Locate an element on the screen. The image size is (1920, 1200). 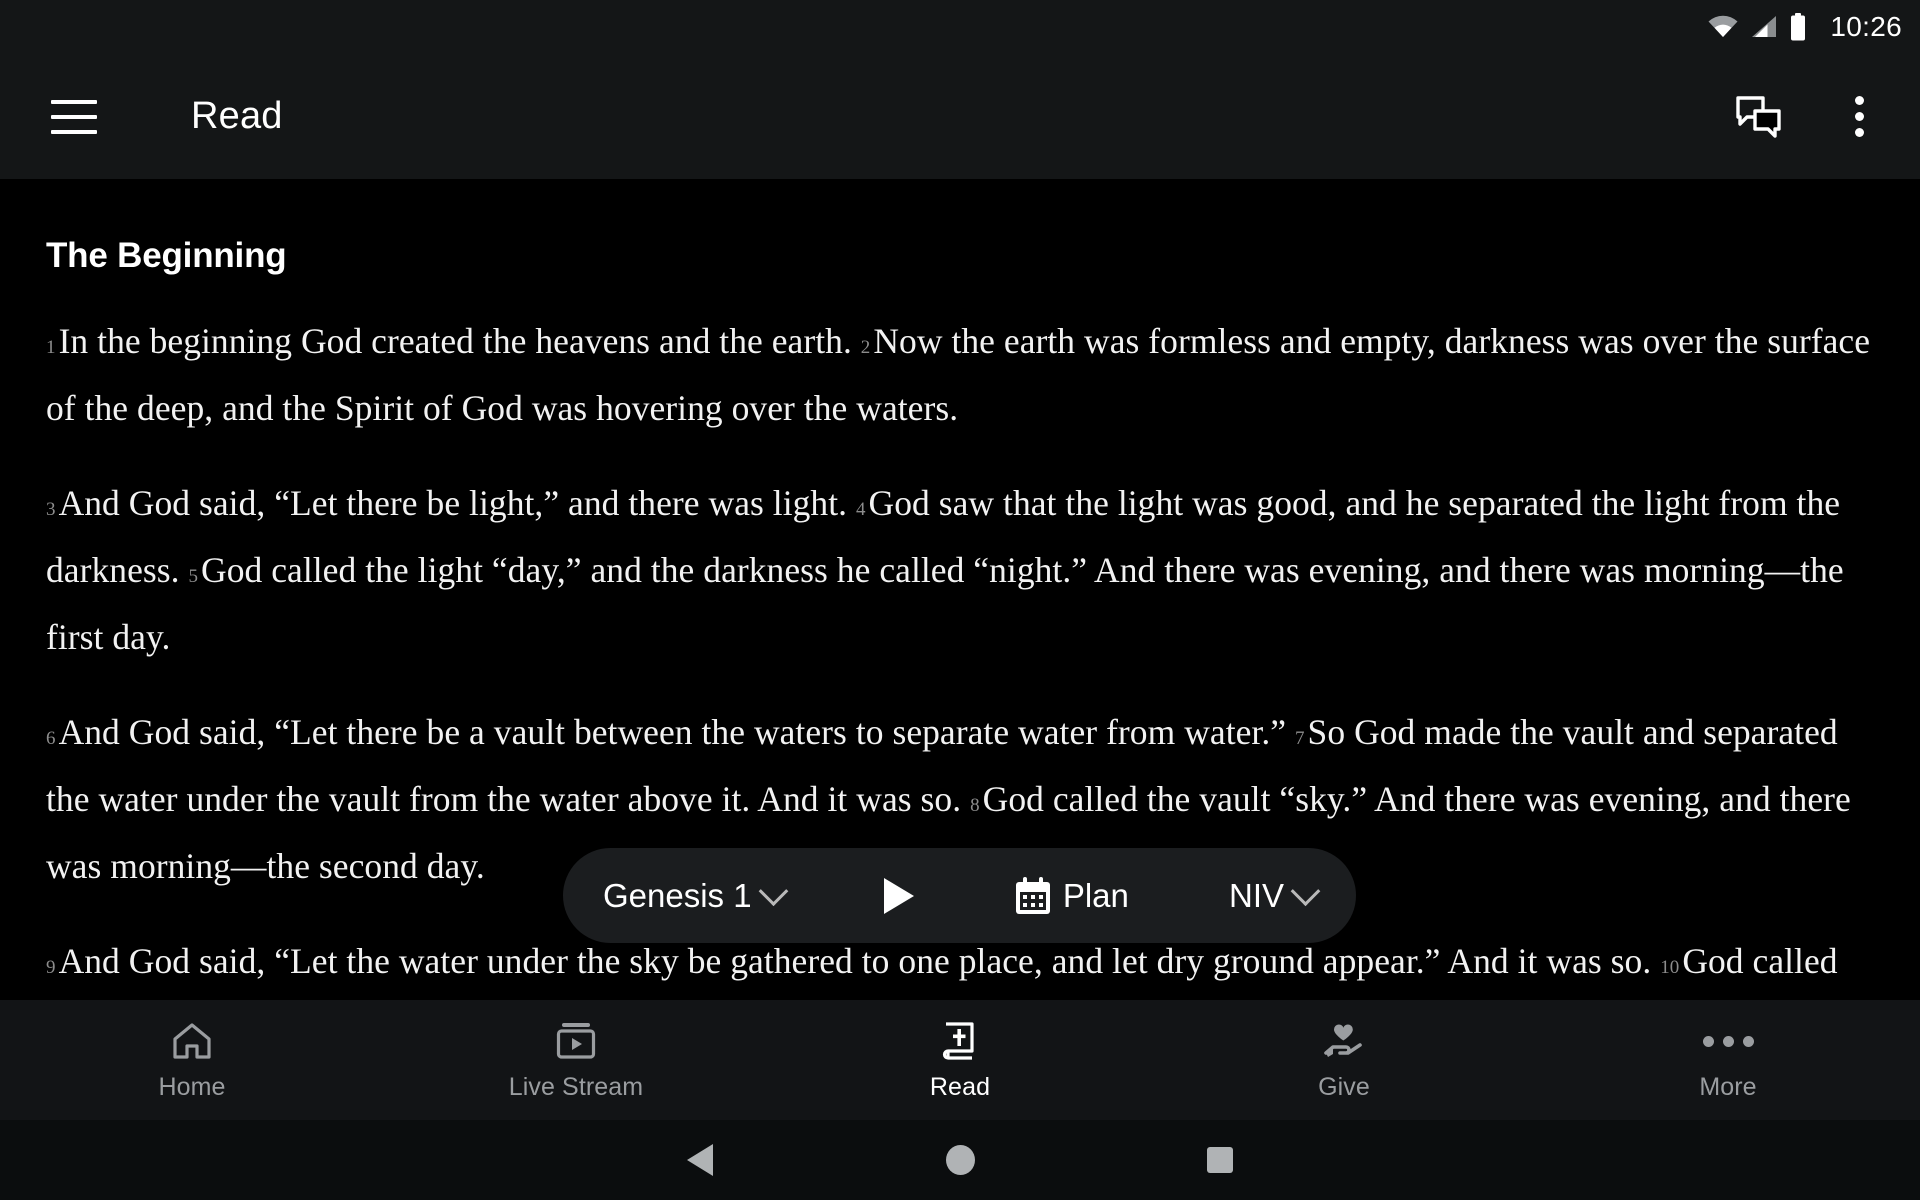
plan-label: Plan is located at coordinates (1095, 895).